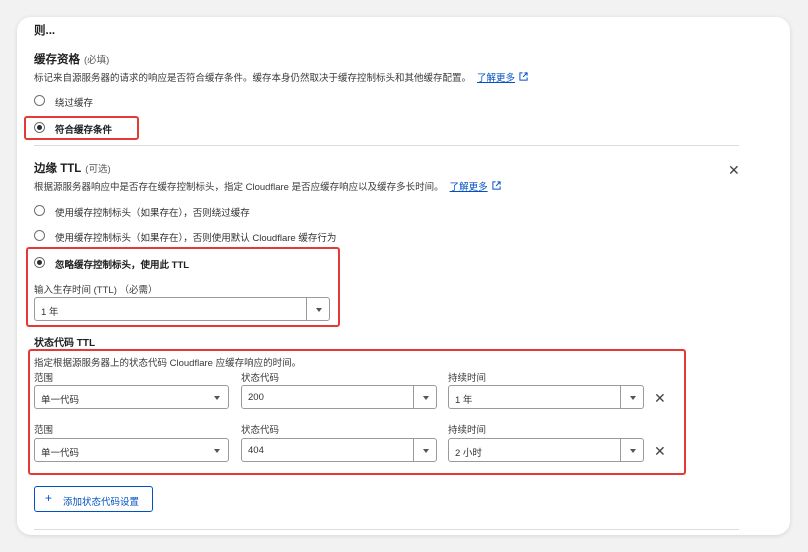 The height and width of the screenshot is (552, 808). What do you see at coordinates (39, 127) in the screenshot?
I see `radio-eligible-cache` at bounding box center [39, 127].